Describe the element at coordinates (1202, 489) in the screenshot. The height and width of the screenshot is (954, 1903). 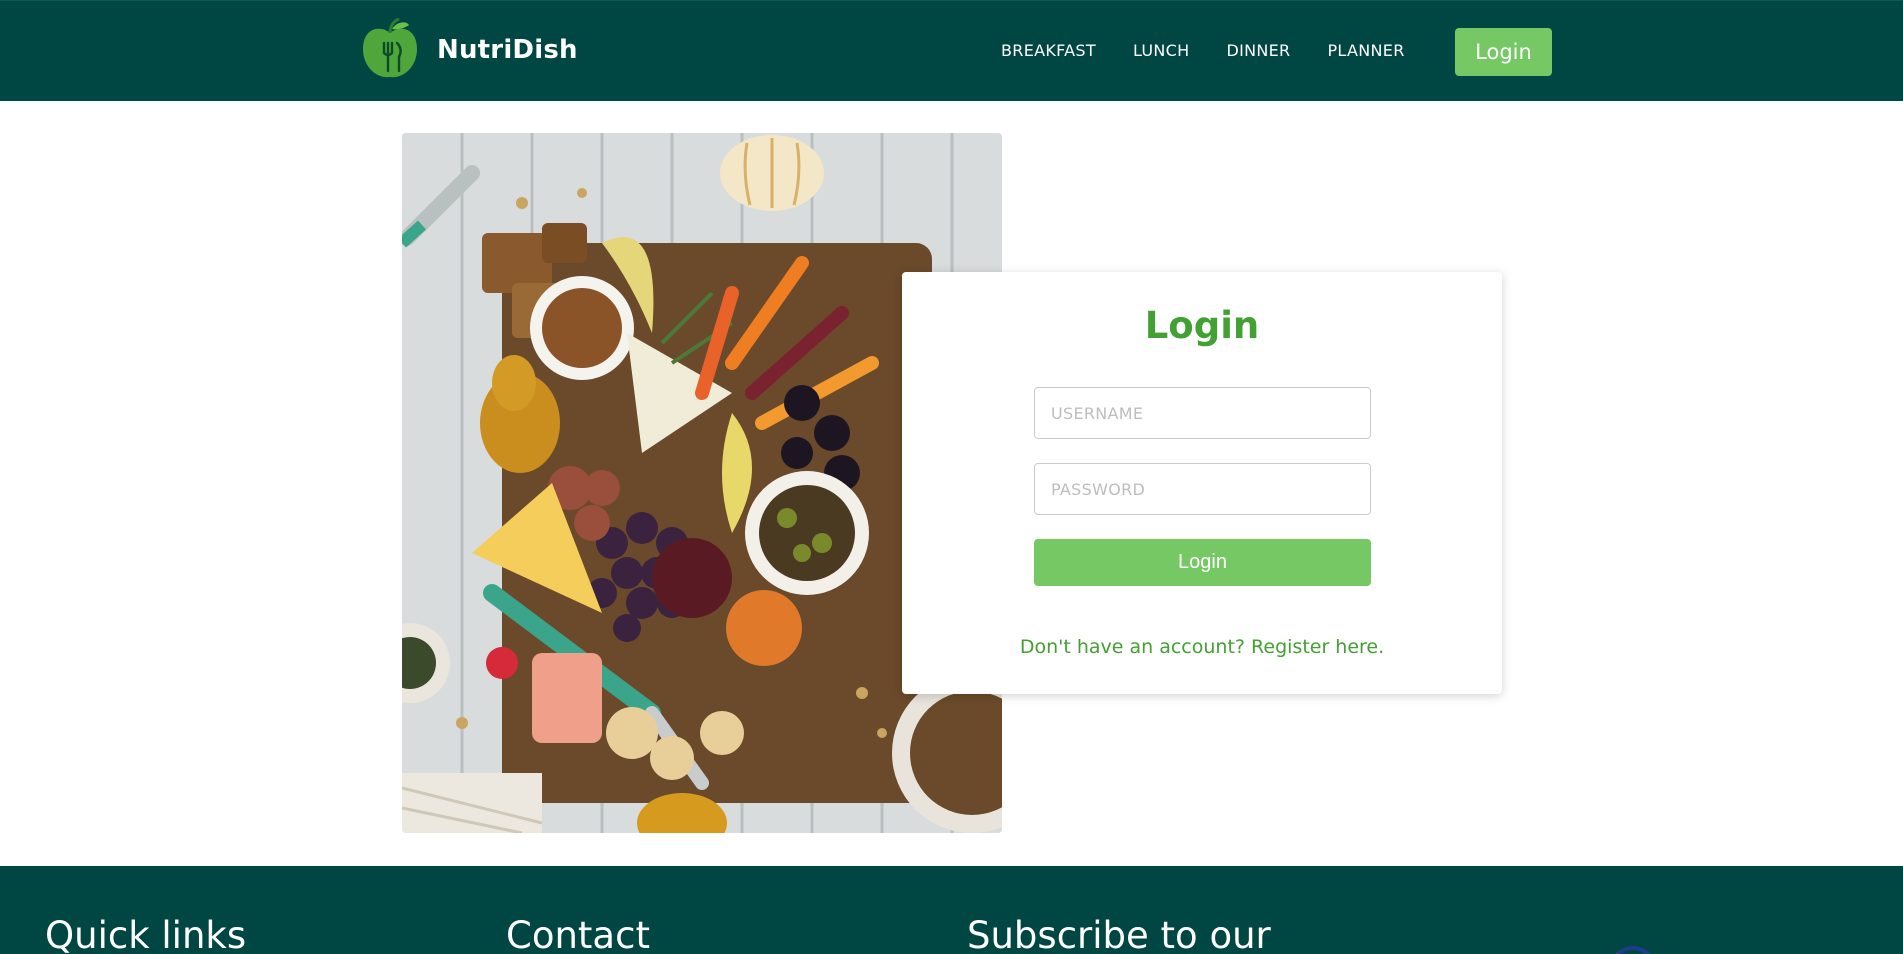
I see `password-input` at that location.